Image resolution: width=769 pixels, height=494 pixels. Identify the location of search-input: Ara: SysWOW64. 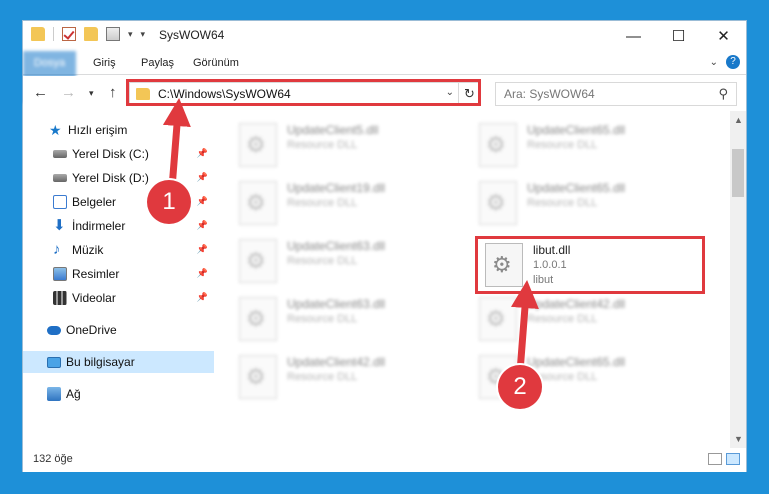
(549, 94).